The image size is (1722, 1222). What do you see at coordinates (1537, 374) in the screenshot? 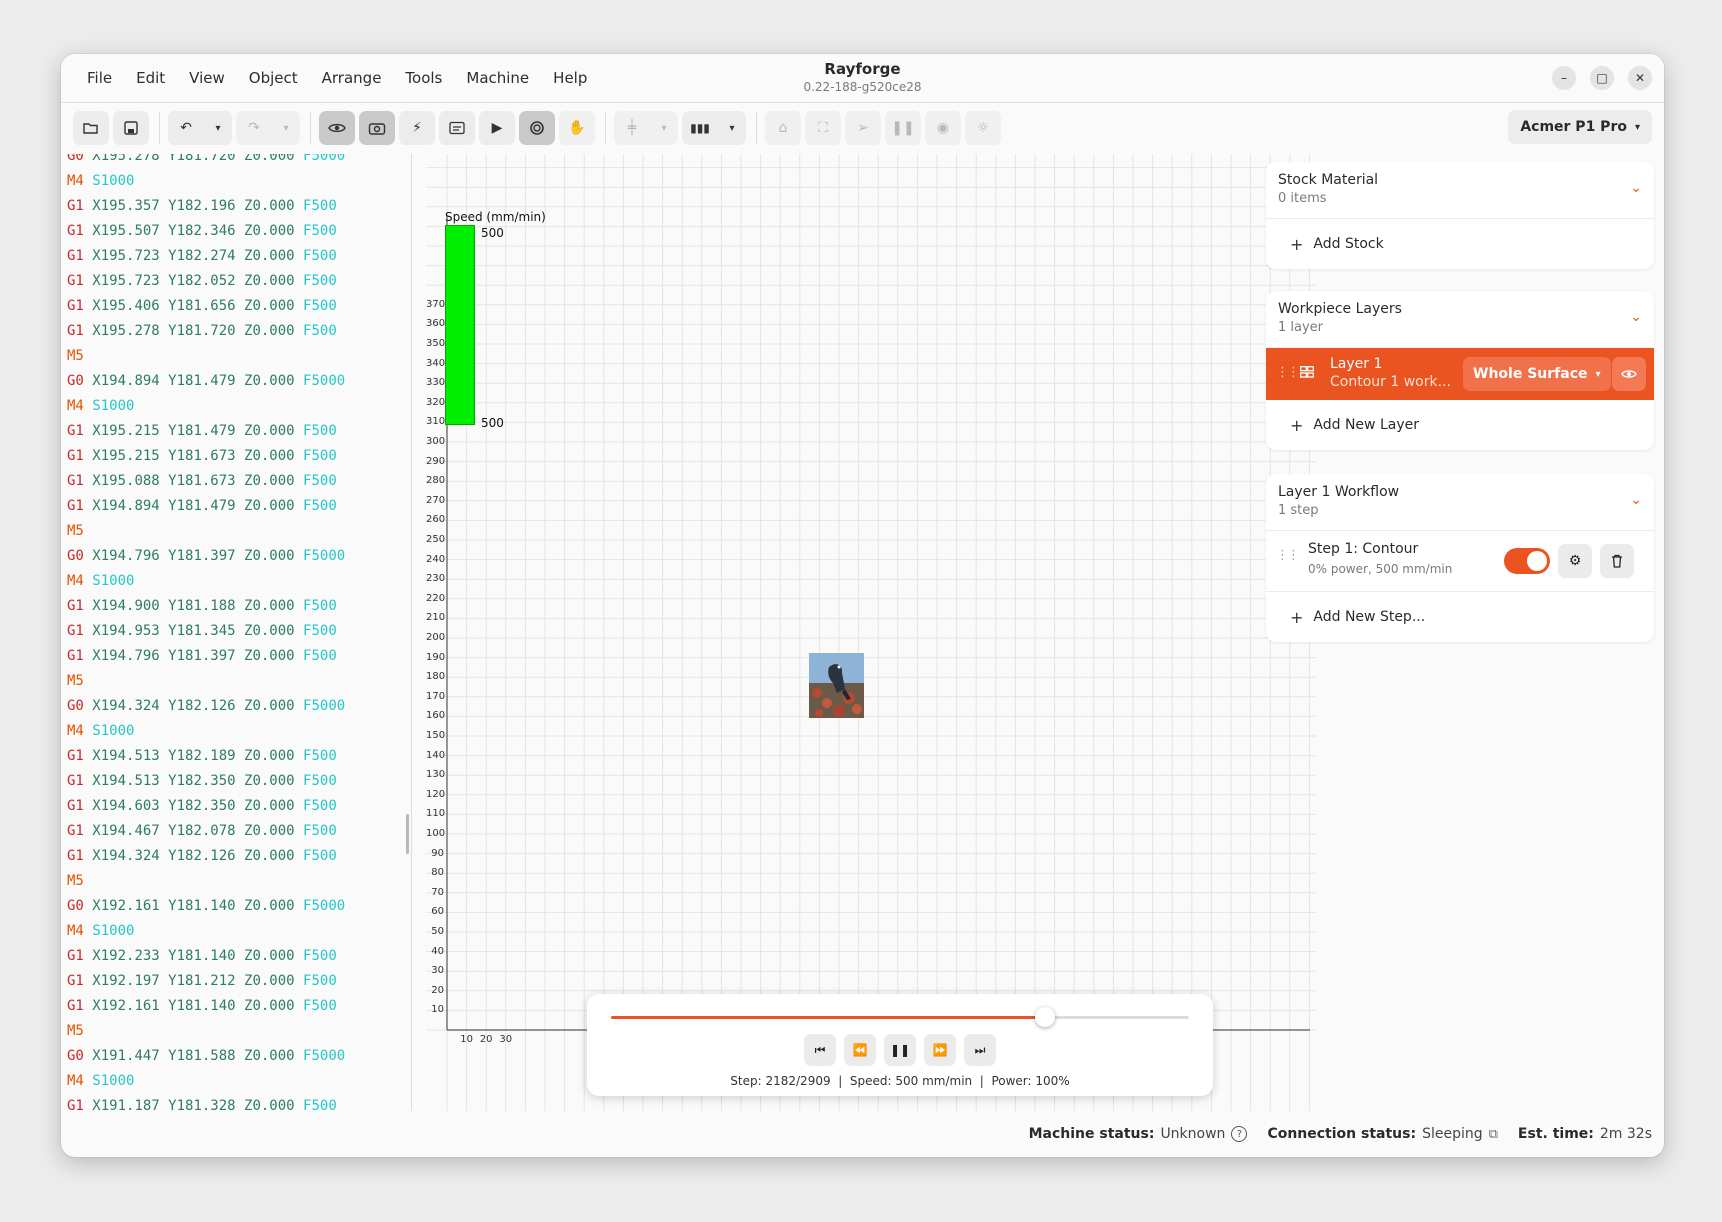
I see `layer-mode-dropdown: Whole Surface ▾` at bounding box center [1537, 374].